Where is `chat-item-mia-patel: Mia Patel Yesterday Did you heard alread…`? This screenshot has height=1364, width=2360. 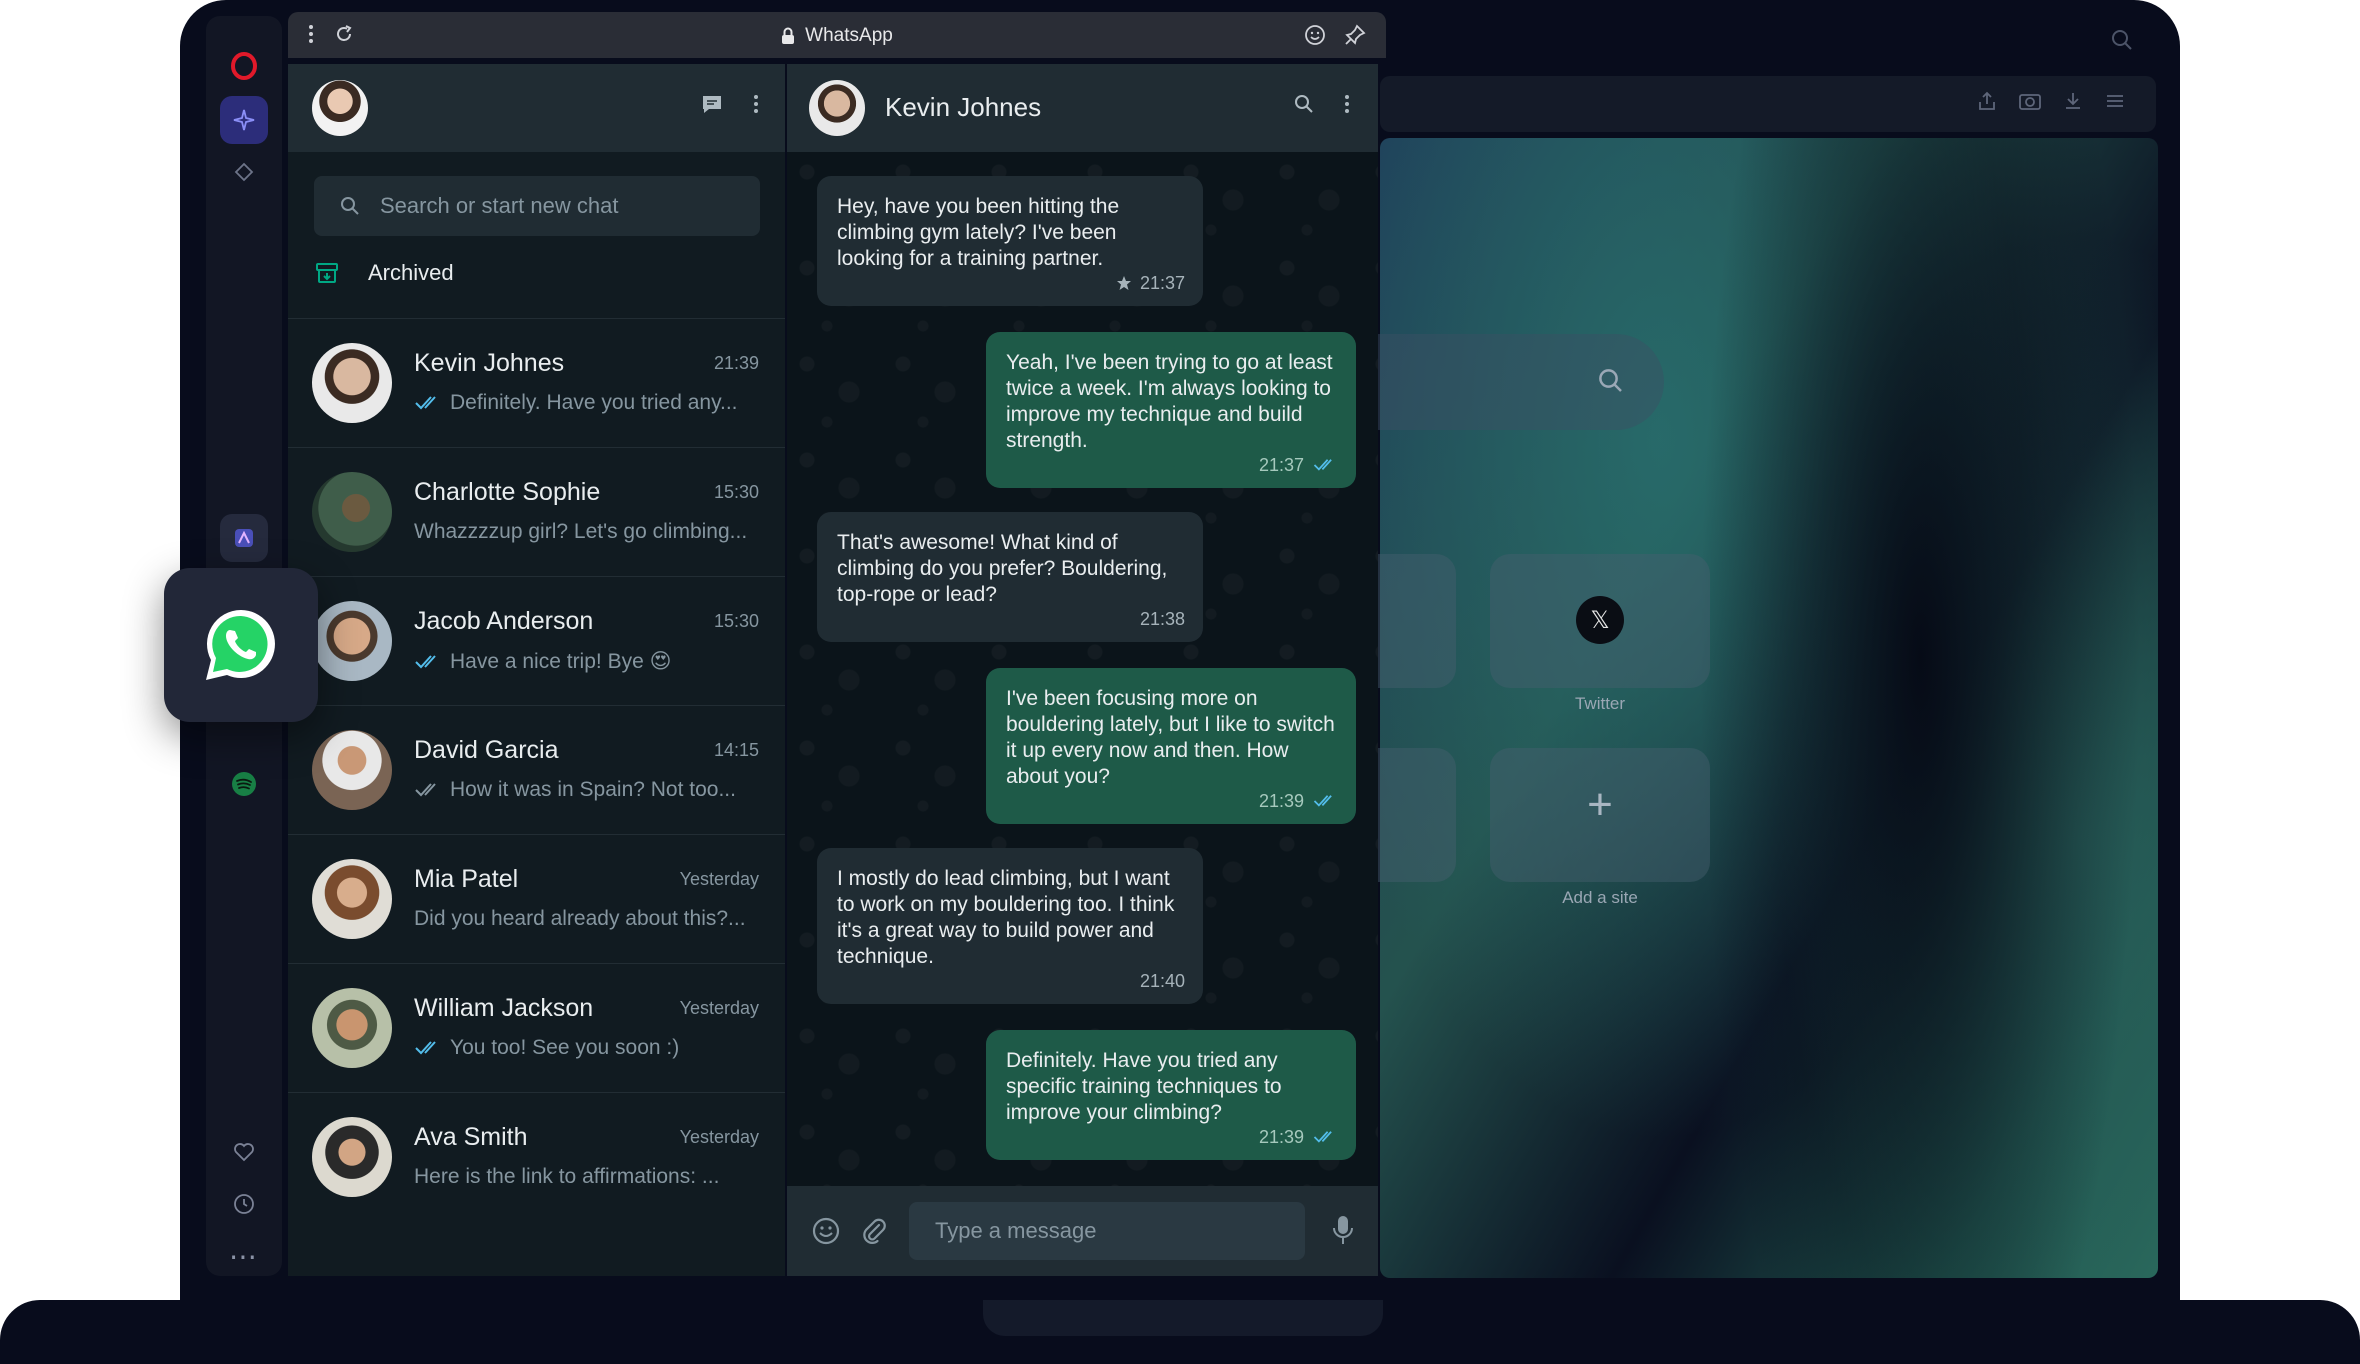 chat-item-mia-patel: Mia Patel Yesterday Did you heard alread… is located at coordinates (536, 898).